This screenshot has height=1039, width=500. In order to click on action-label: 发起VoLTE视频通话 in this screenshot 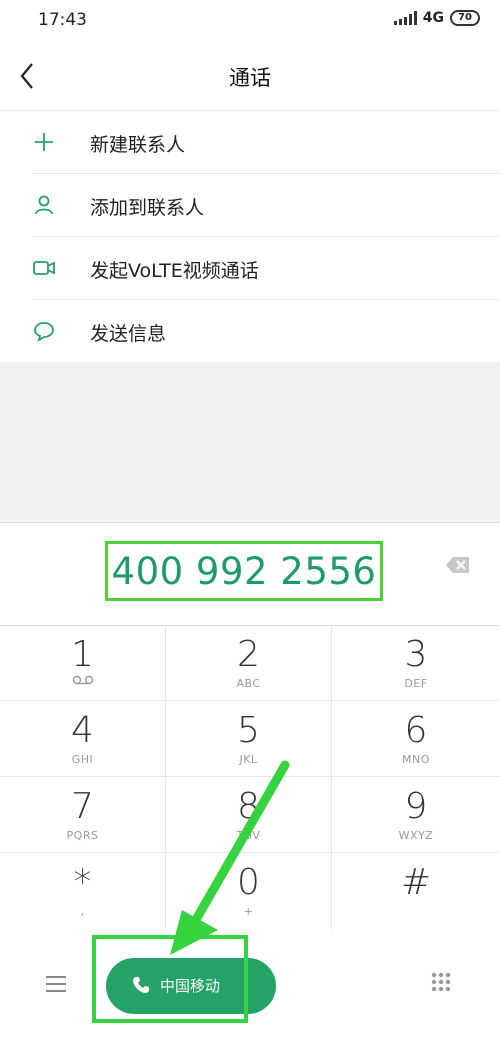, I will do `click(174, 271)`.